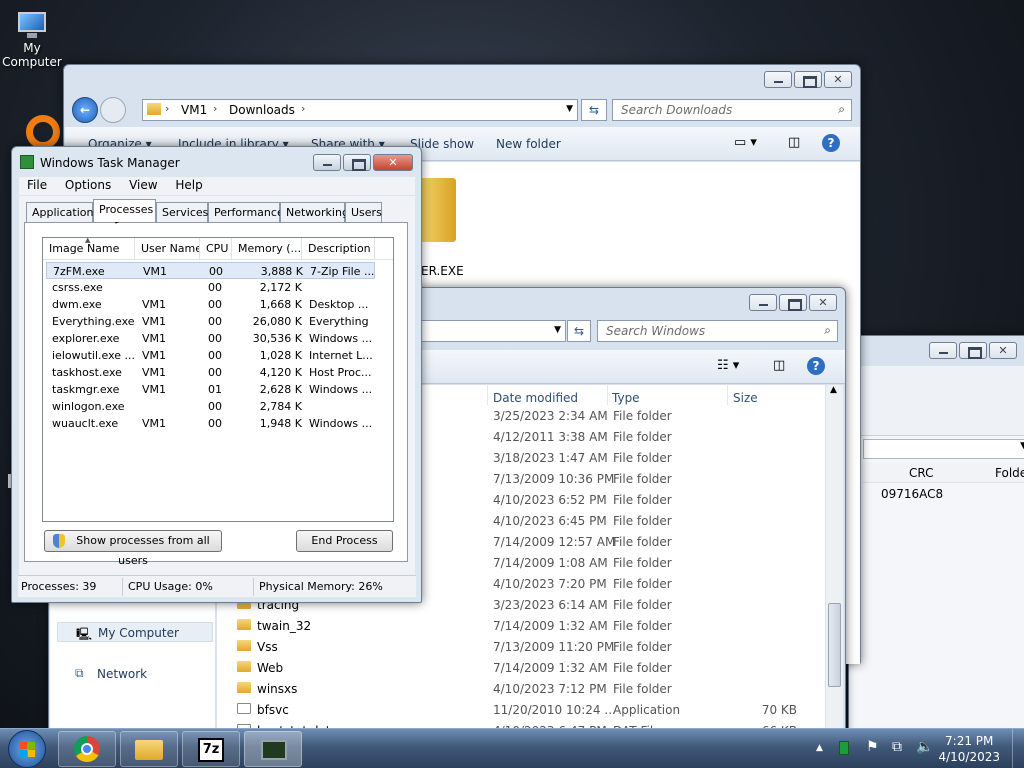 This screenshot has width=1024, height=768. I want to click on taskbar-task-manager-button, so click(273, 749).